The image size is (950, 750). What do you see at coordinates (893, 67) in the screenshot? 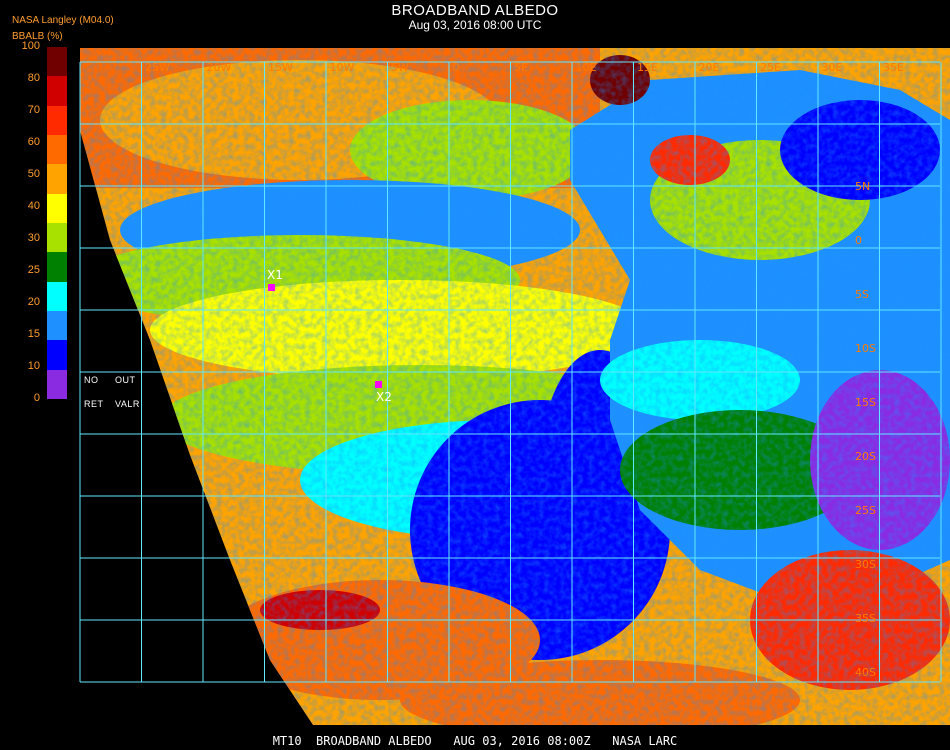
I see `longitude-label: 35E` at bounding box center [893, 67].